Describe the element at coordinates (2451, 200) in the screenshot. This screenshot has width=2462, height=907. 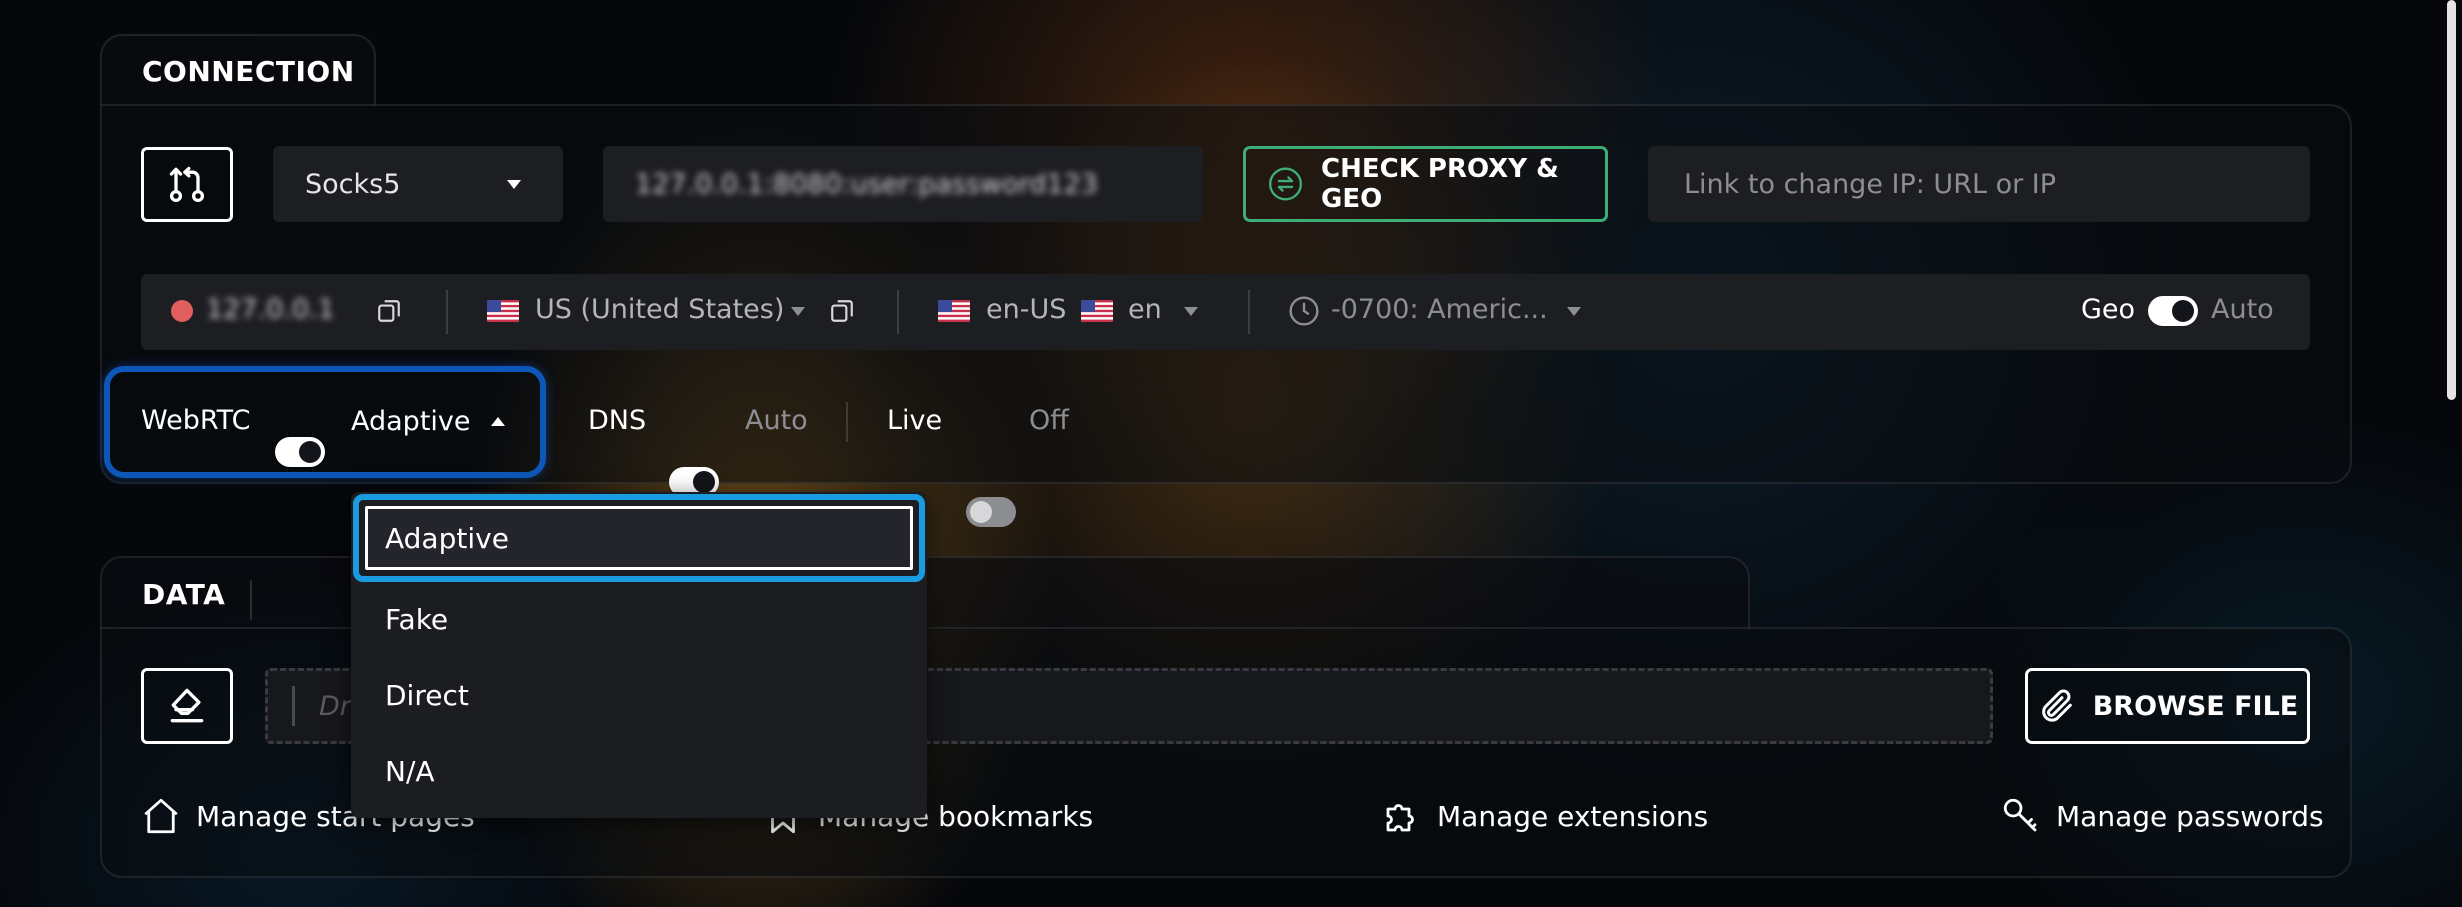
I see `scrollbar-thumb` at that location.